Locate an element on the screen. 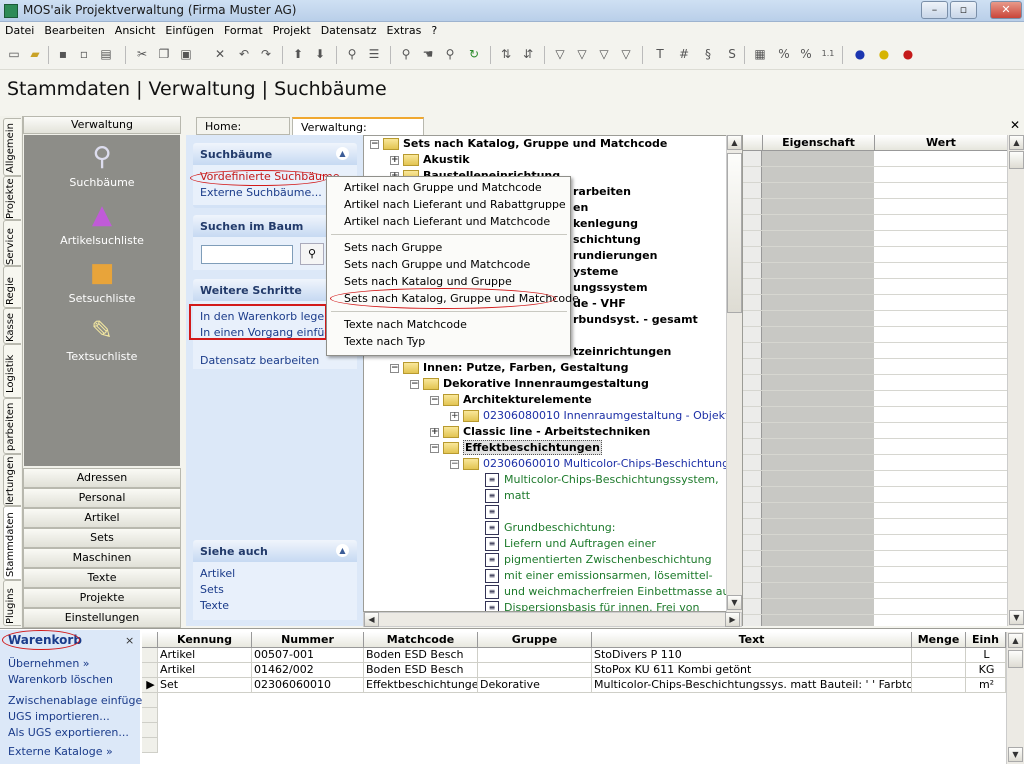 Image resolution: width=1024 pixels, height=764 pixels. print-icon: ▤ is located at coordinates (106, 54).